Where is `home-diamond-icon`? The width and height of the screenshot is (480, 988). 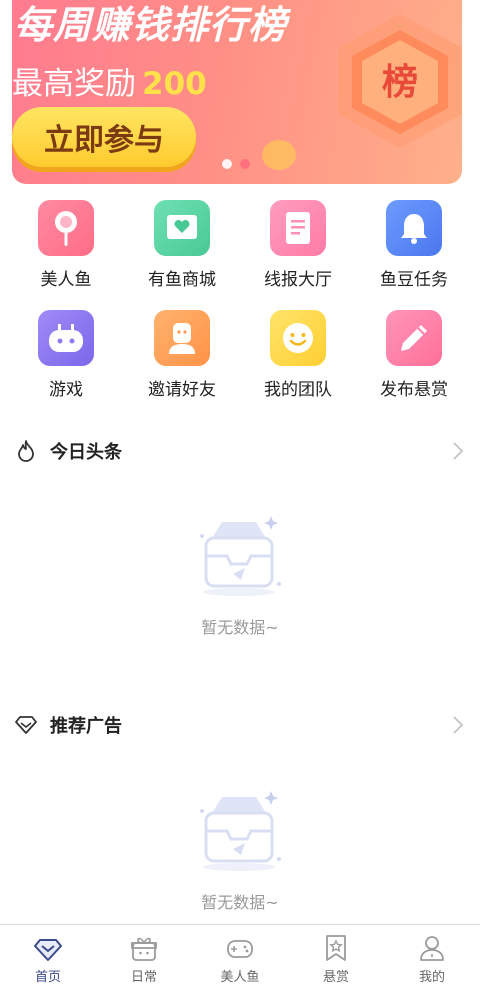
home-diamond-icon is located at coordinates (48, 950).